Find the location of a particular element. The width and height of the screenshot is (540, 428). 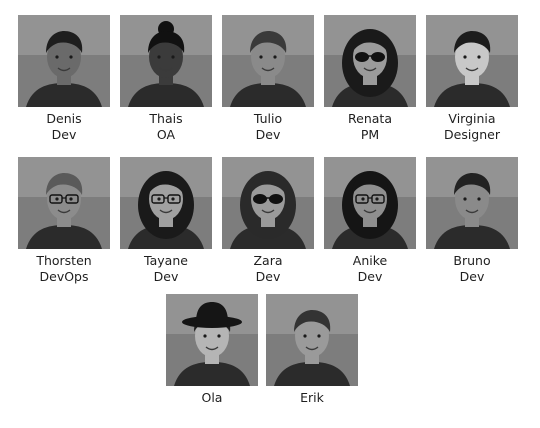

member-name: Virginia is located at coordinates (472, 118).